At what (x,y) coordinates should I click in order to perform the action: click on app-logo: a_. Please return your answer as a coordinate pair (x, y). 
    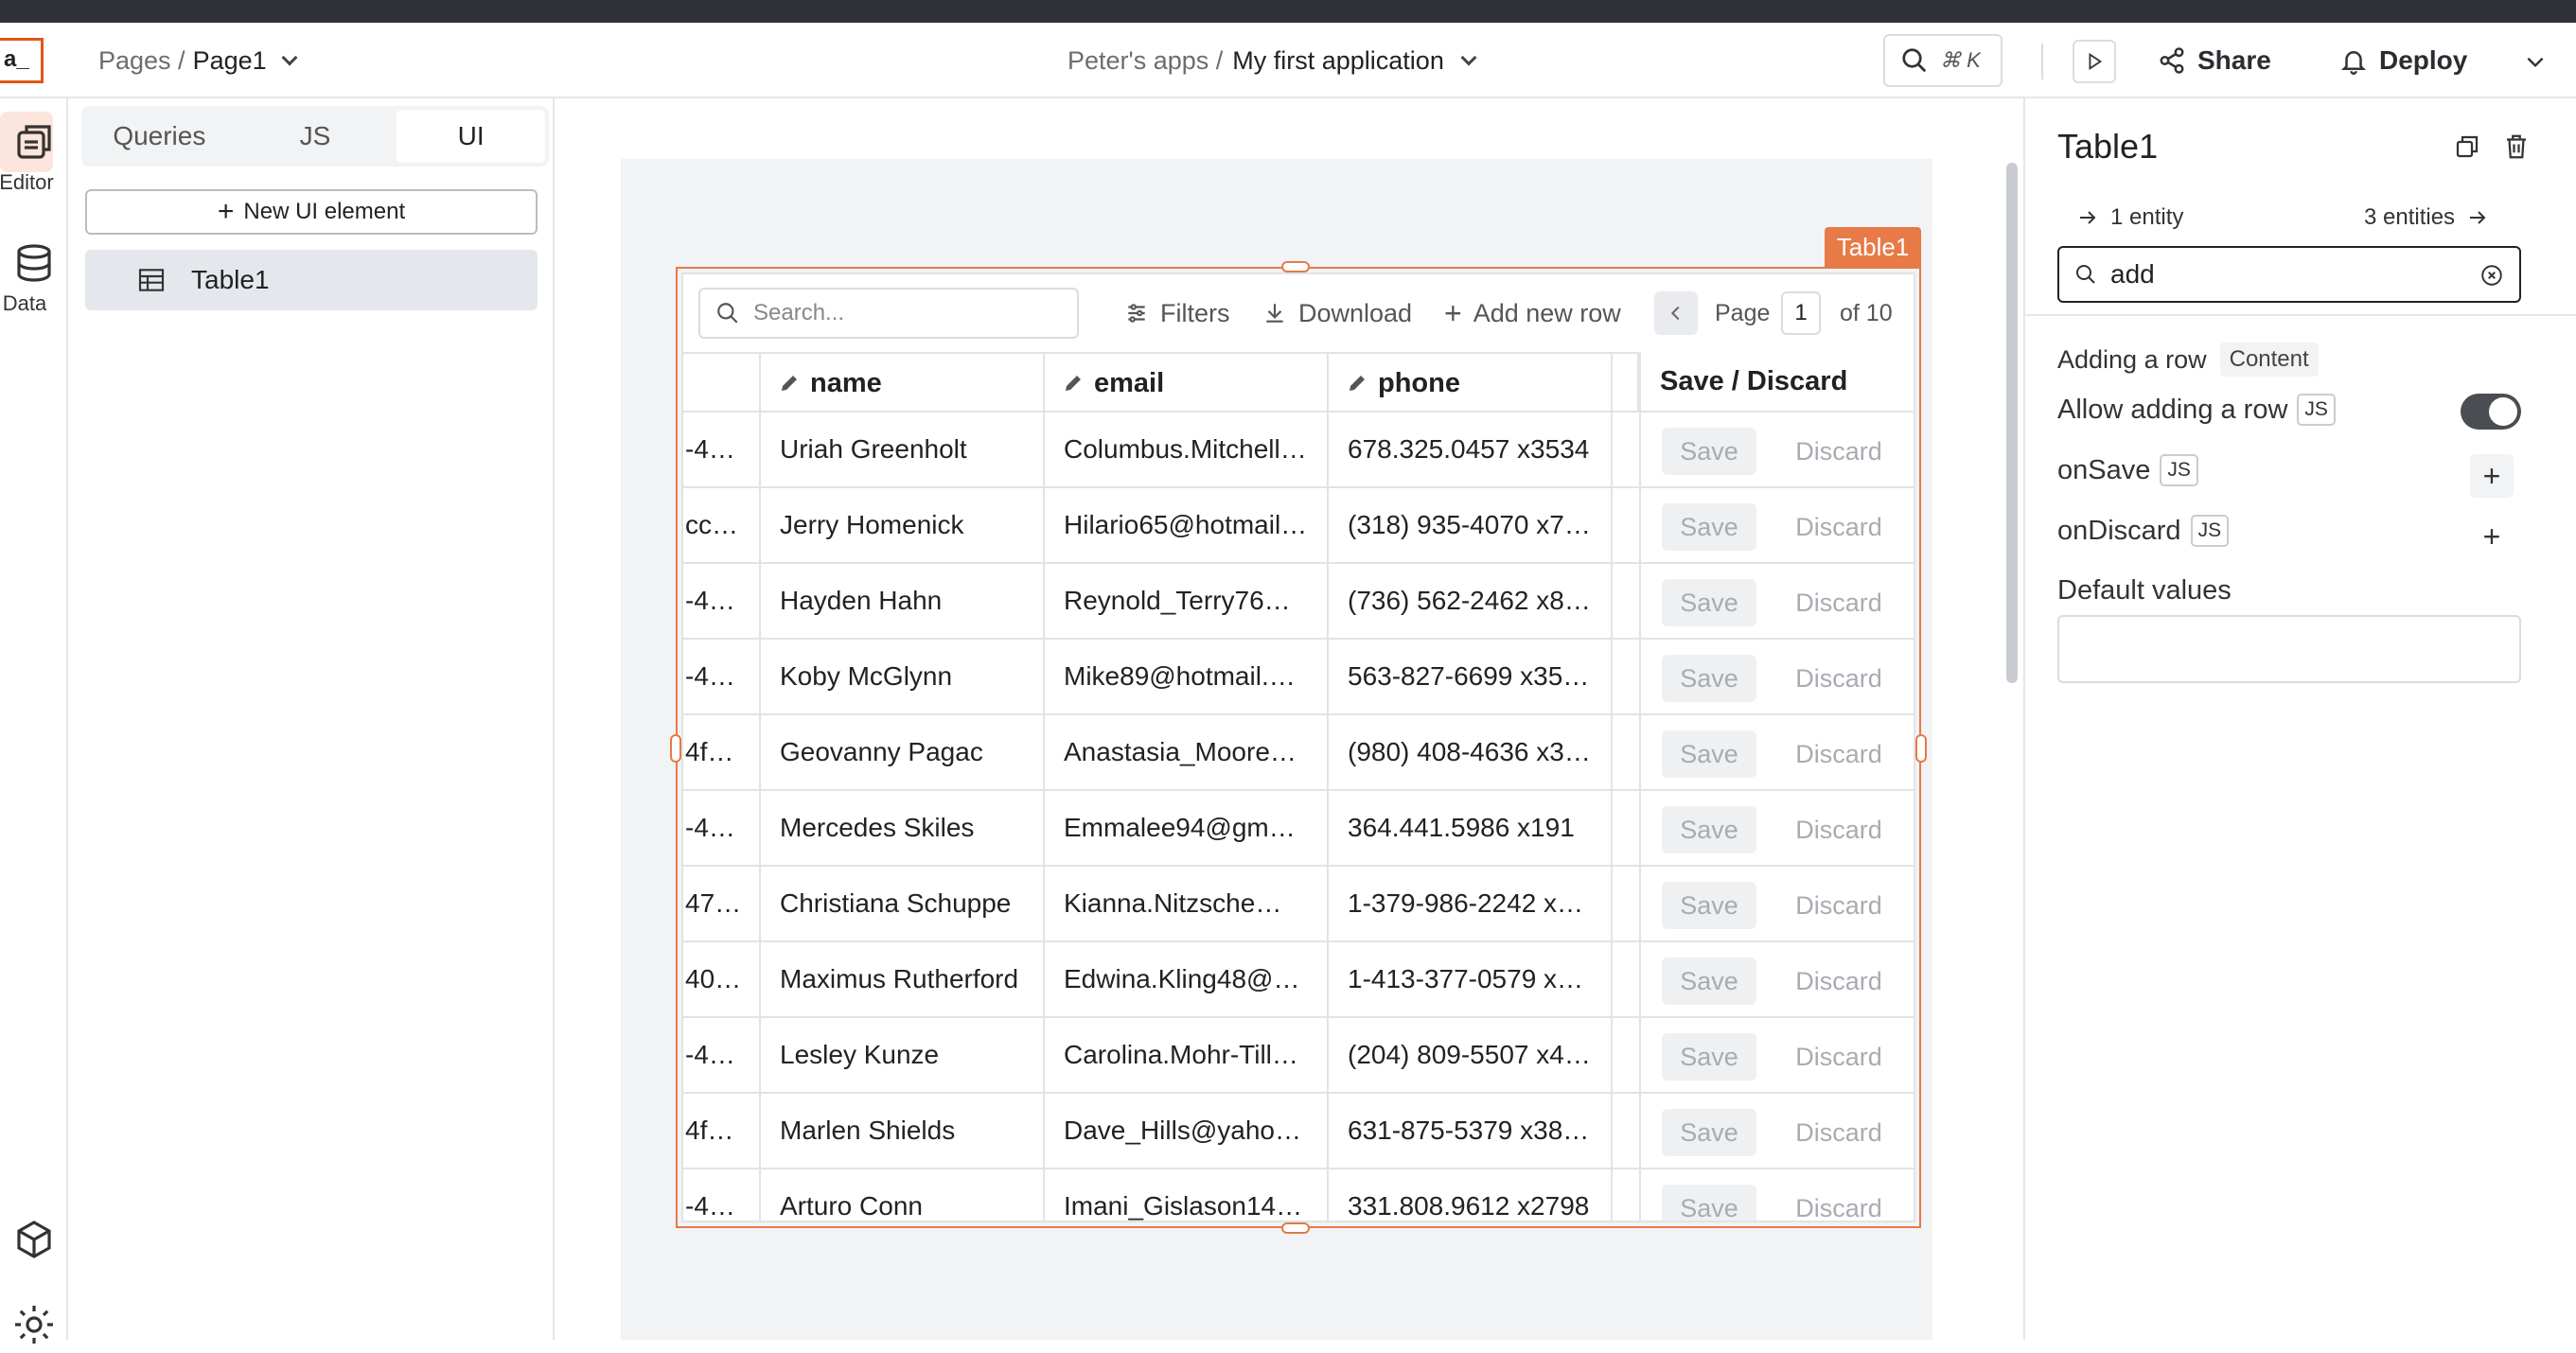
    Looking at the image, I should click on (22, 60).